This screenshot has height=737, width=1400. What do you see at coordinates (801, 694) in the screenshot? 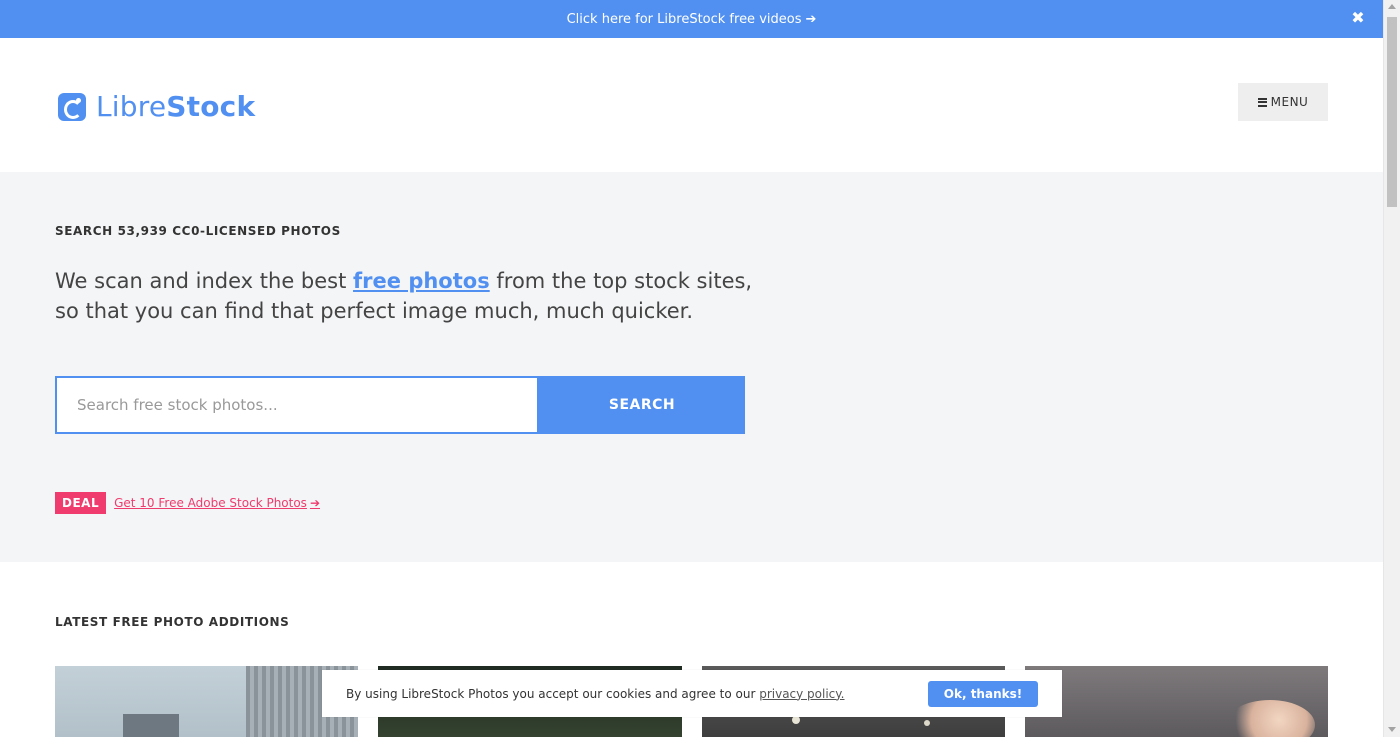
I see `privacy-policy-link: privacy policy.` at bounding box center [801, 694].